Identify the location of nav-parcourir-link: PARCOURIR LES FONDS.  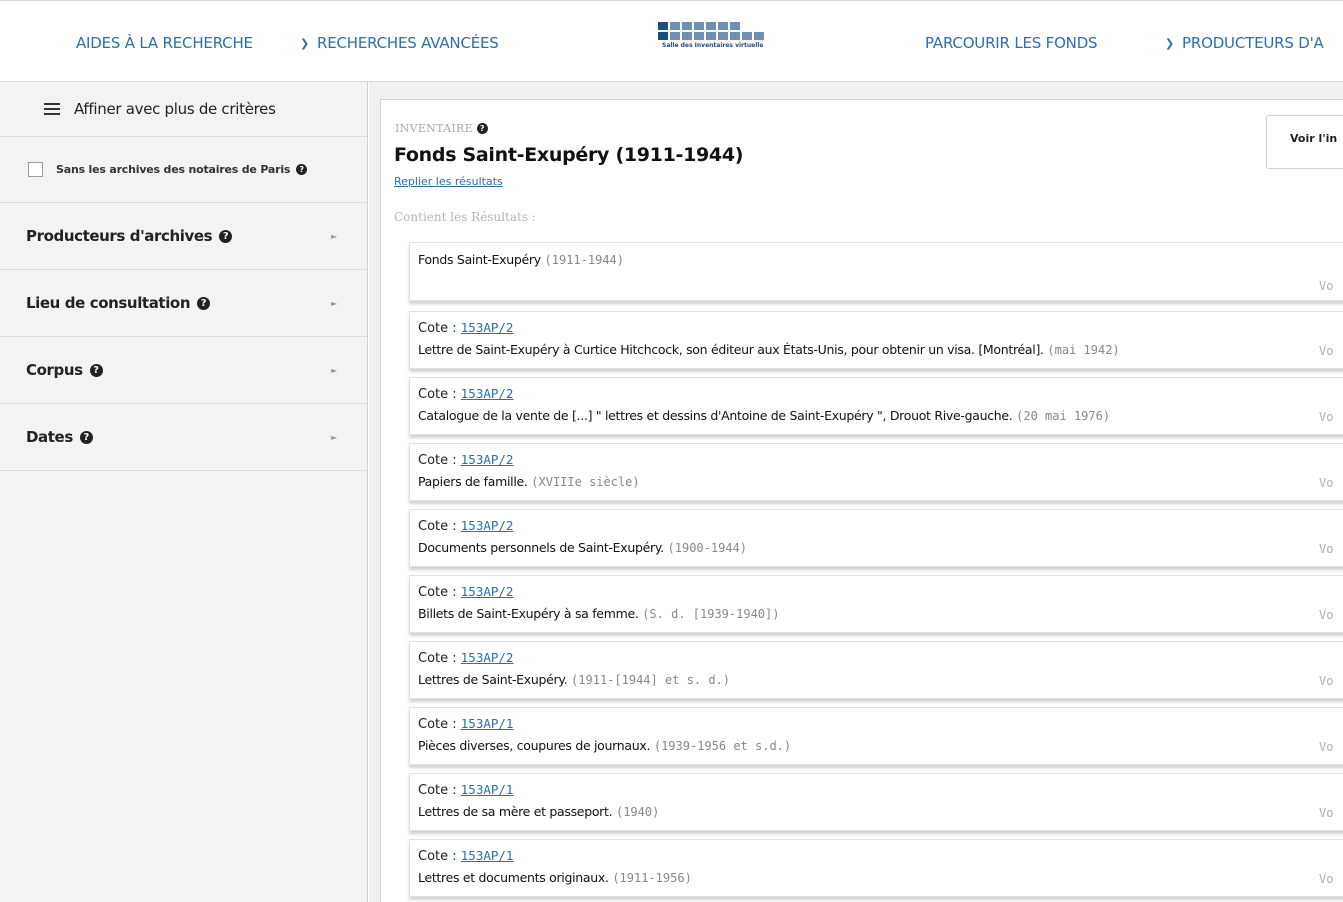
(1011, 43).